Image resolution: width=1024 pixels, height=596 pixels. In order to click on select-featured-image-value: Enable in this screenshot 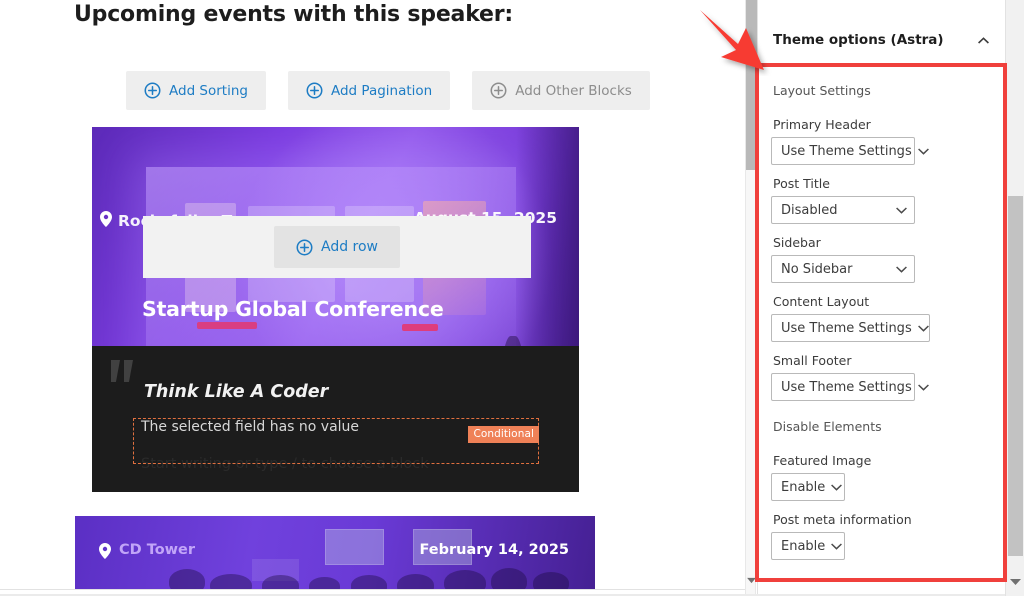, I will do `click(803, 487)`.